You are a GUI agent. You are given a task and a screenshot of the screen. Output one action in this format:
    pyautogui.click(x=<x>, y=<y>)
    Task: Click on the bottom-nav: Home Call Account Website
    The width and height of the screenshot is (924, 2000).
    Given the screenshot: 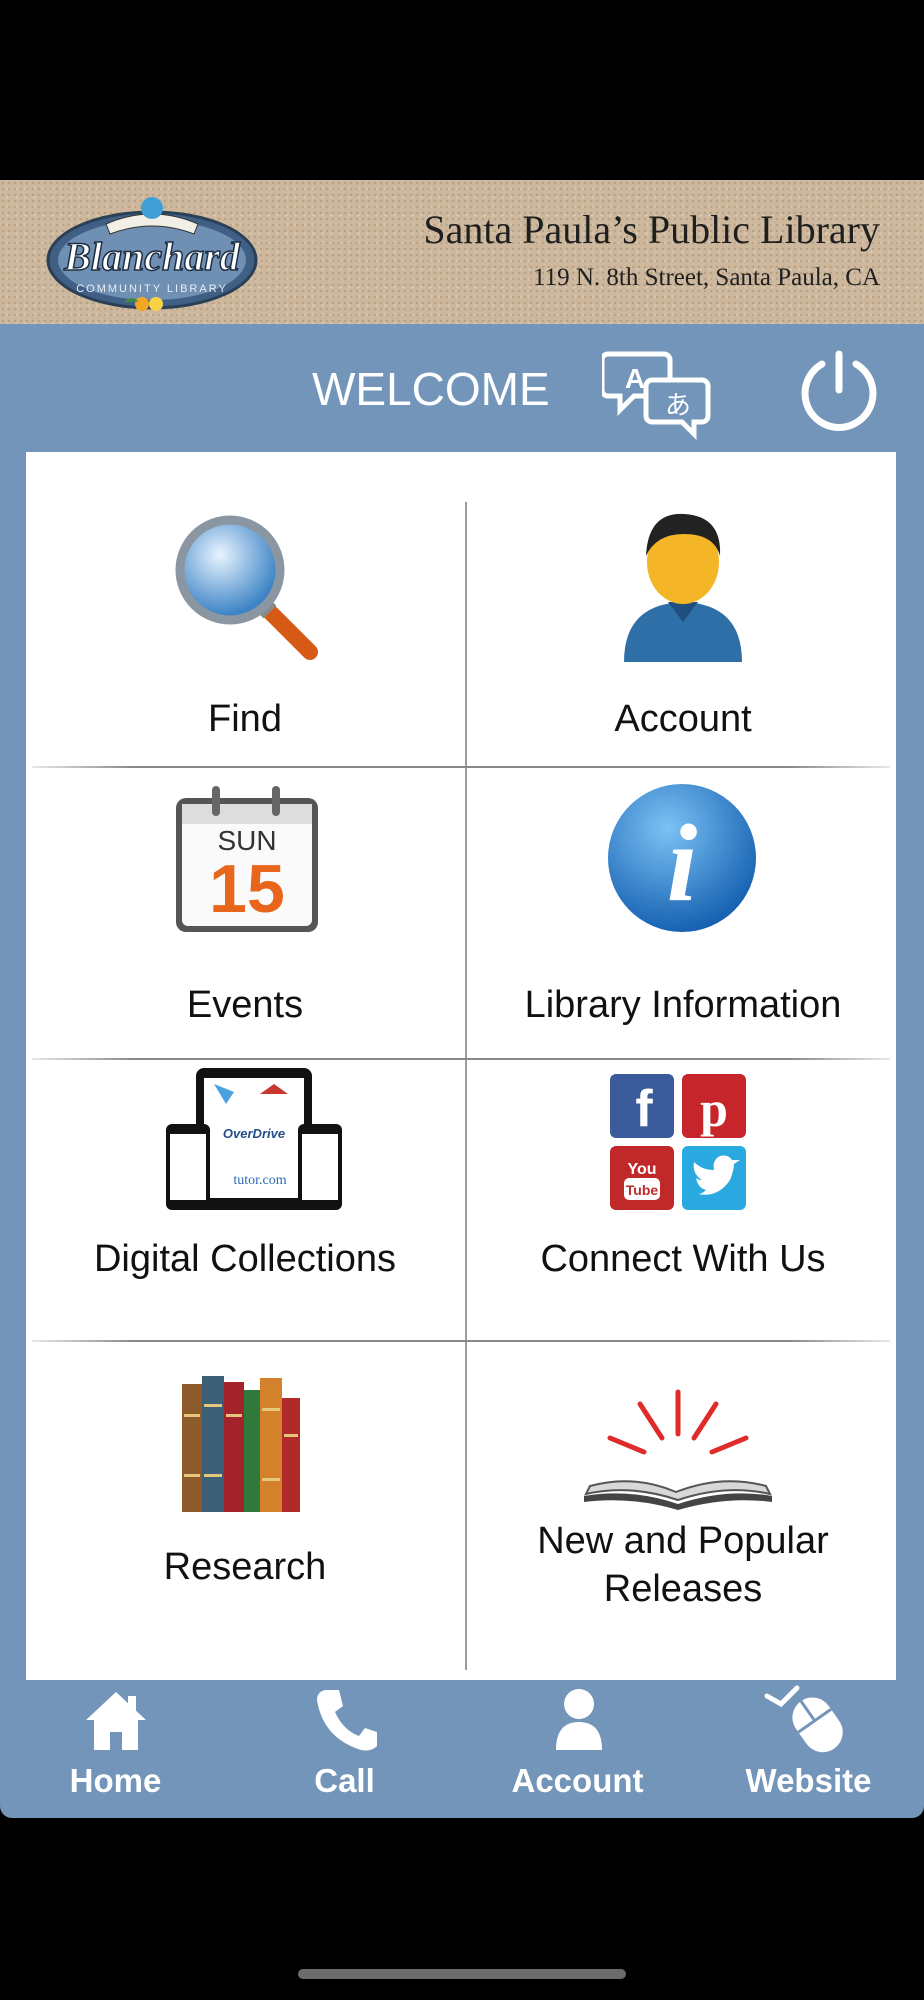 What is the action you would take?
    pyautogui.click(x=462, y=1749)
    